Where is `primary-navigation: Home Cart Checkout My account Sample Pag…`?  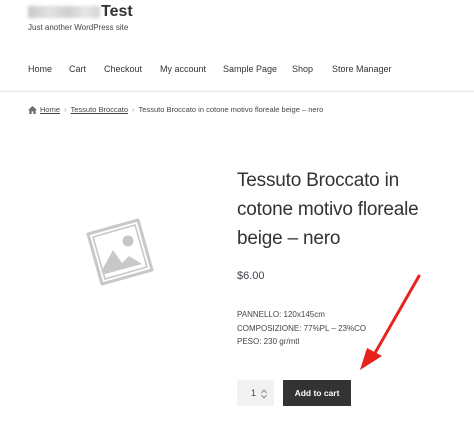
primary-navigation: Home Cart Checkout My account Sample Pag… is located at coordinates (215, 69).